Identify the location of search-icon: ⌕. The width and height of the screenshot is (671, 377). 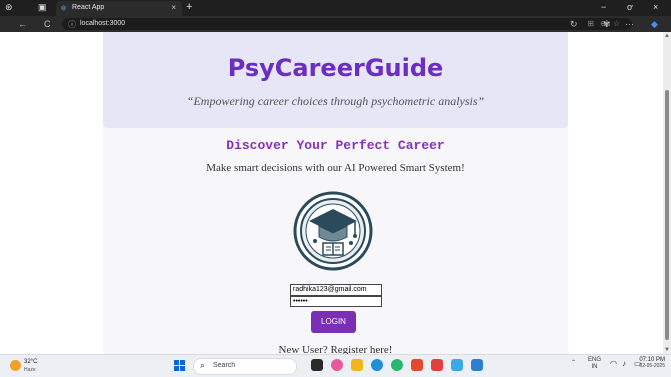
(203, 365).